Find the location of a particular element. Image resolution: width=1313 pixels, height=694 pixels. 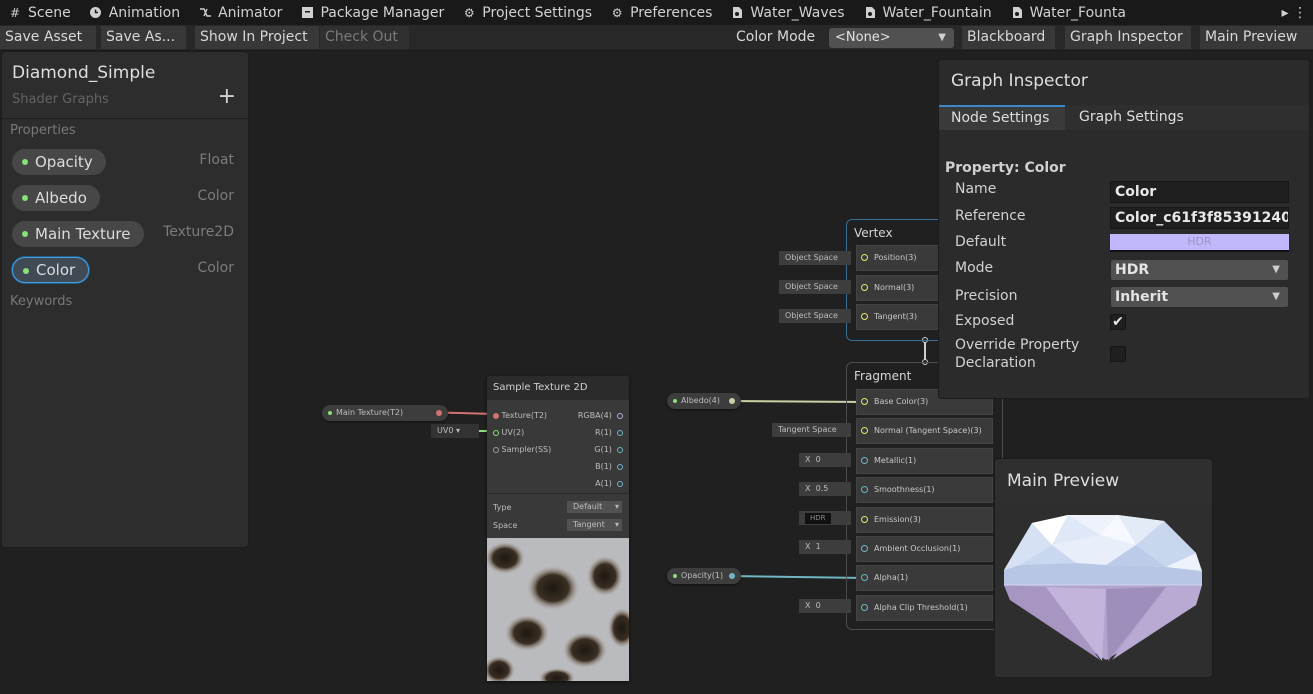

type-dropdown: Default ▾ is located at coordinates (594, 507).